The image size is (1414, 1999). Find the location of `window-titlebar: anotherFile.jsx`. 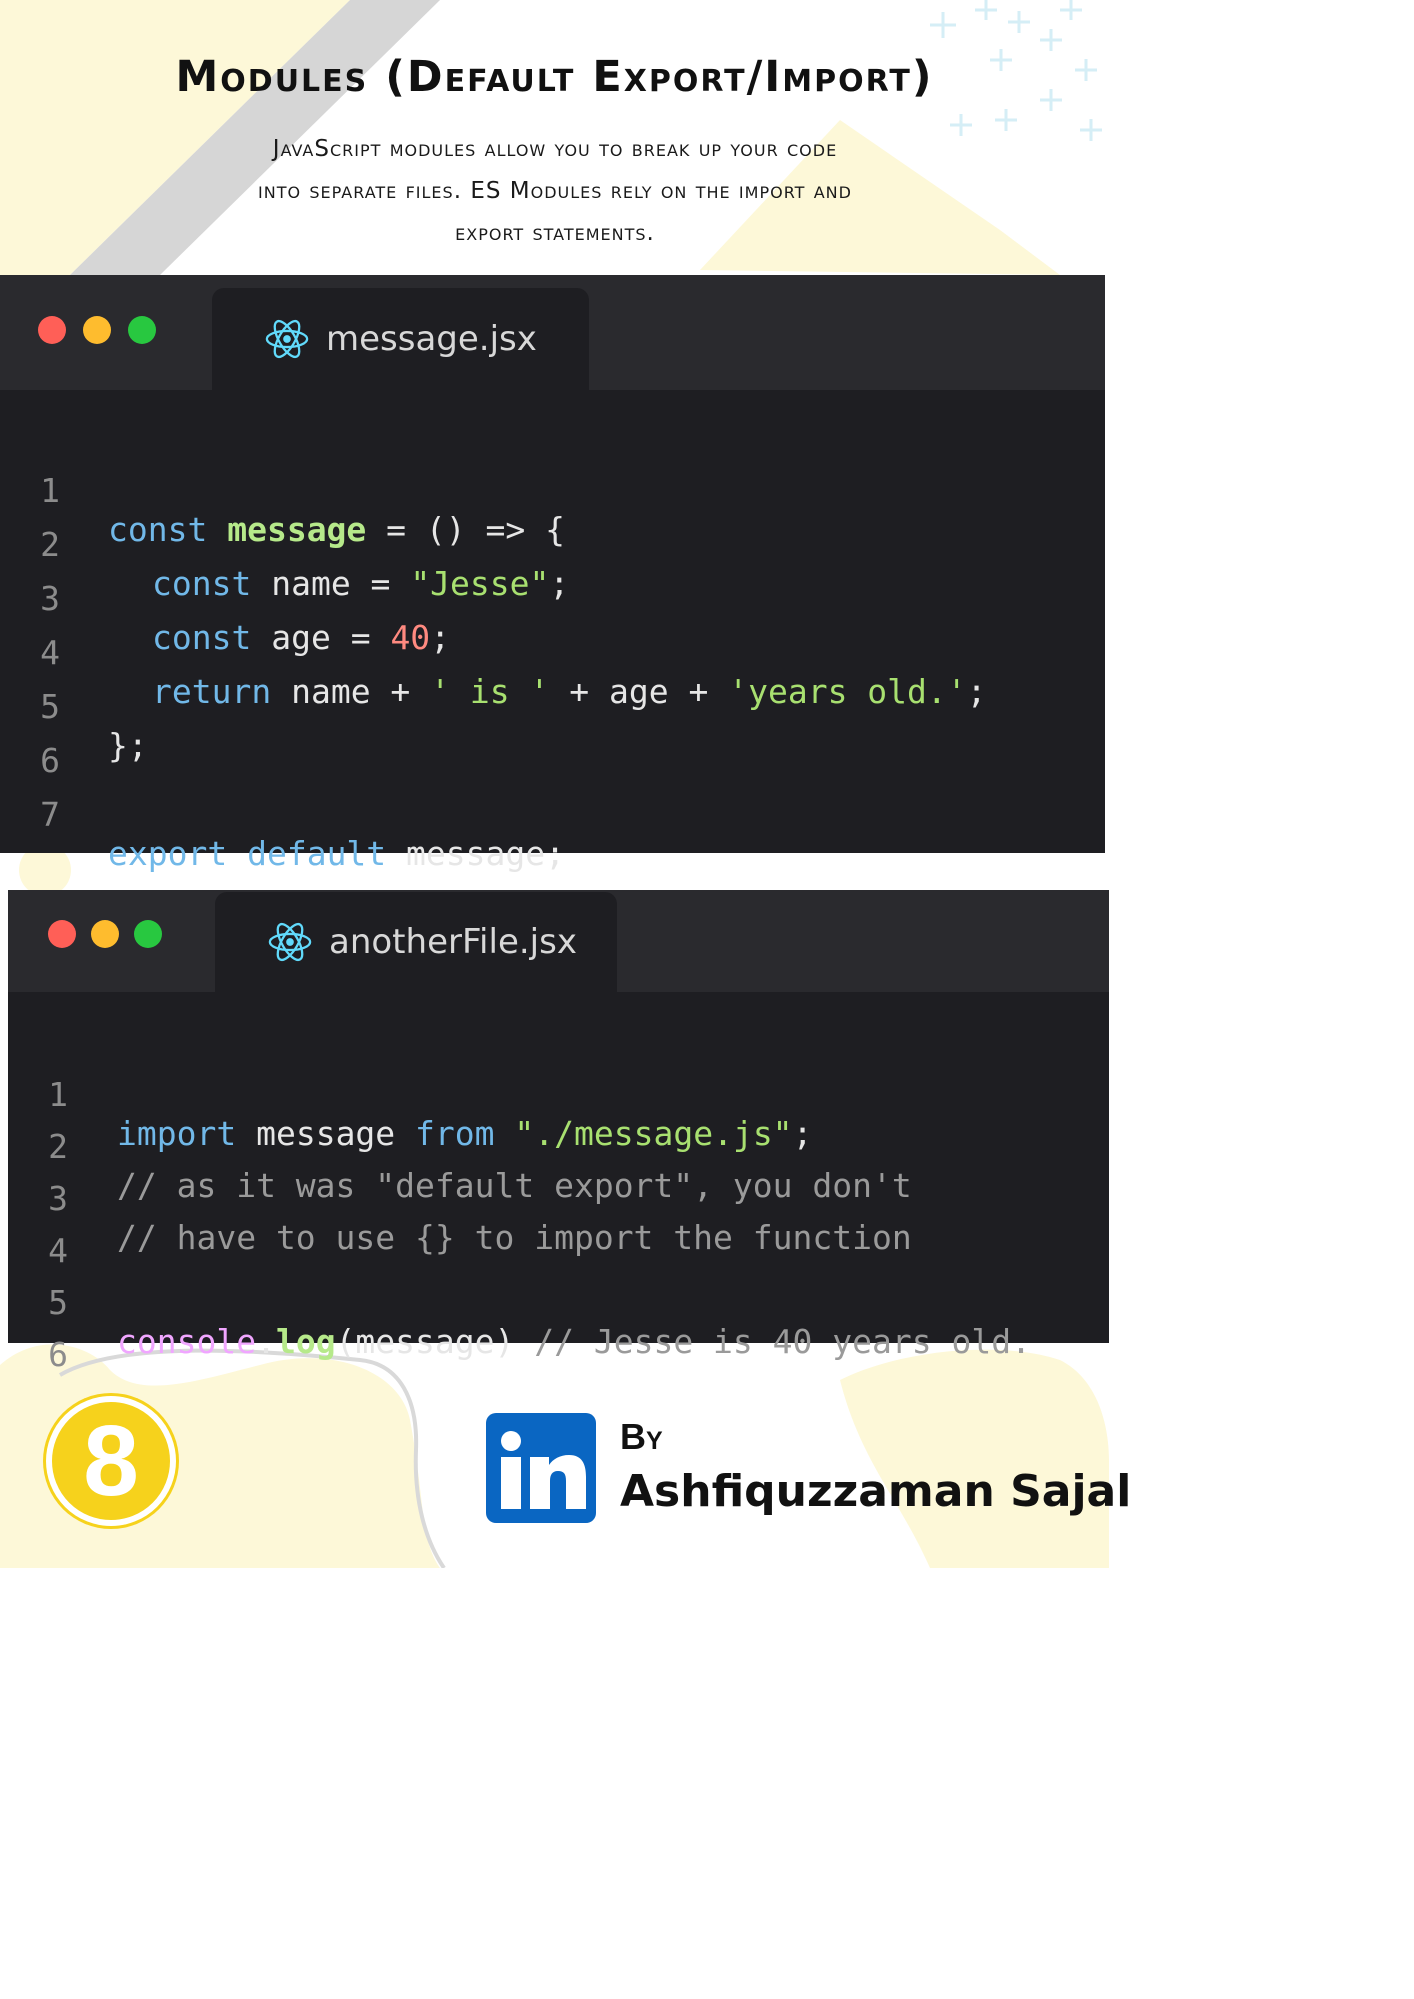

window-titlebar: anotherFile.jsx is located at coordinates (558, 941).